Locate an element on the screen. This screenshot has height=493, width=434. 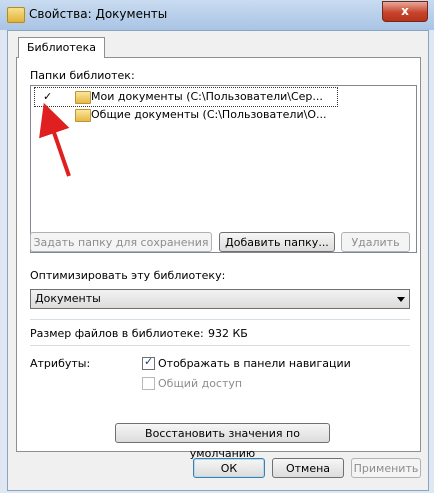
optimize-selected-value: Документы is located at coordinates (68, 298).